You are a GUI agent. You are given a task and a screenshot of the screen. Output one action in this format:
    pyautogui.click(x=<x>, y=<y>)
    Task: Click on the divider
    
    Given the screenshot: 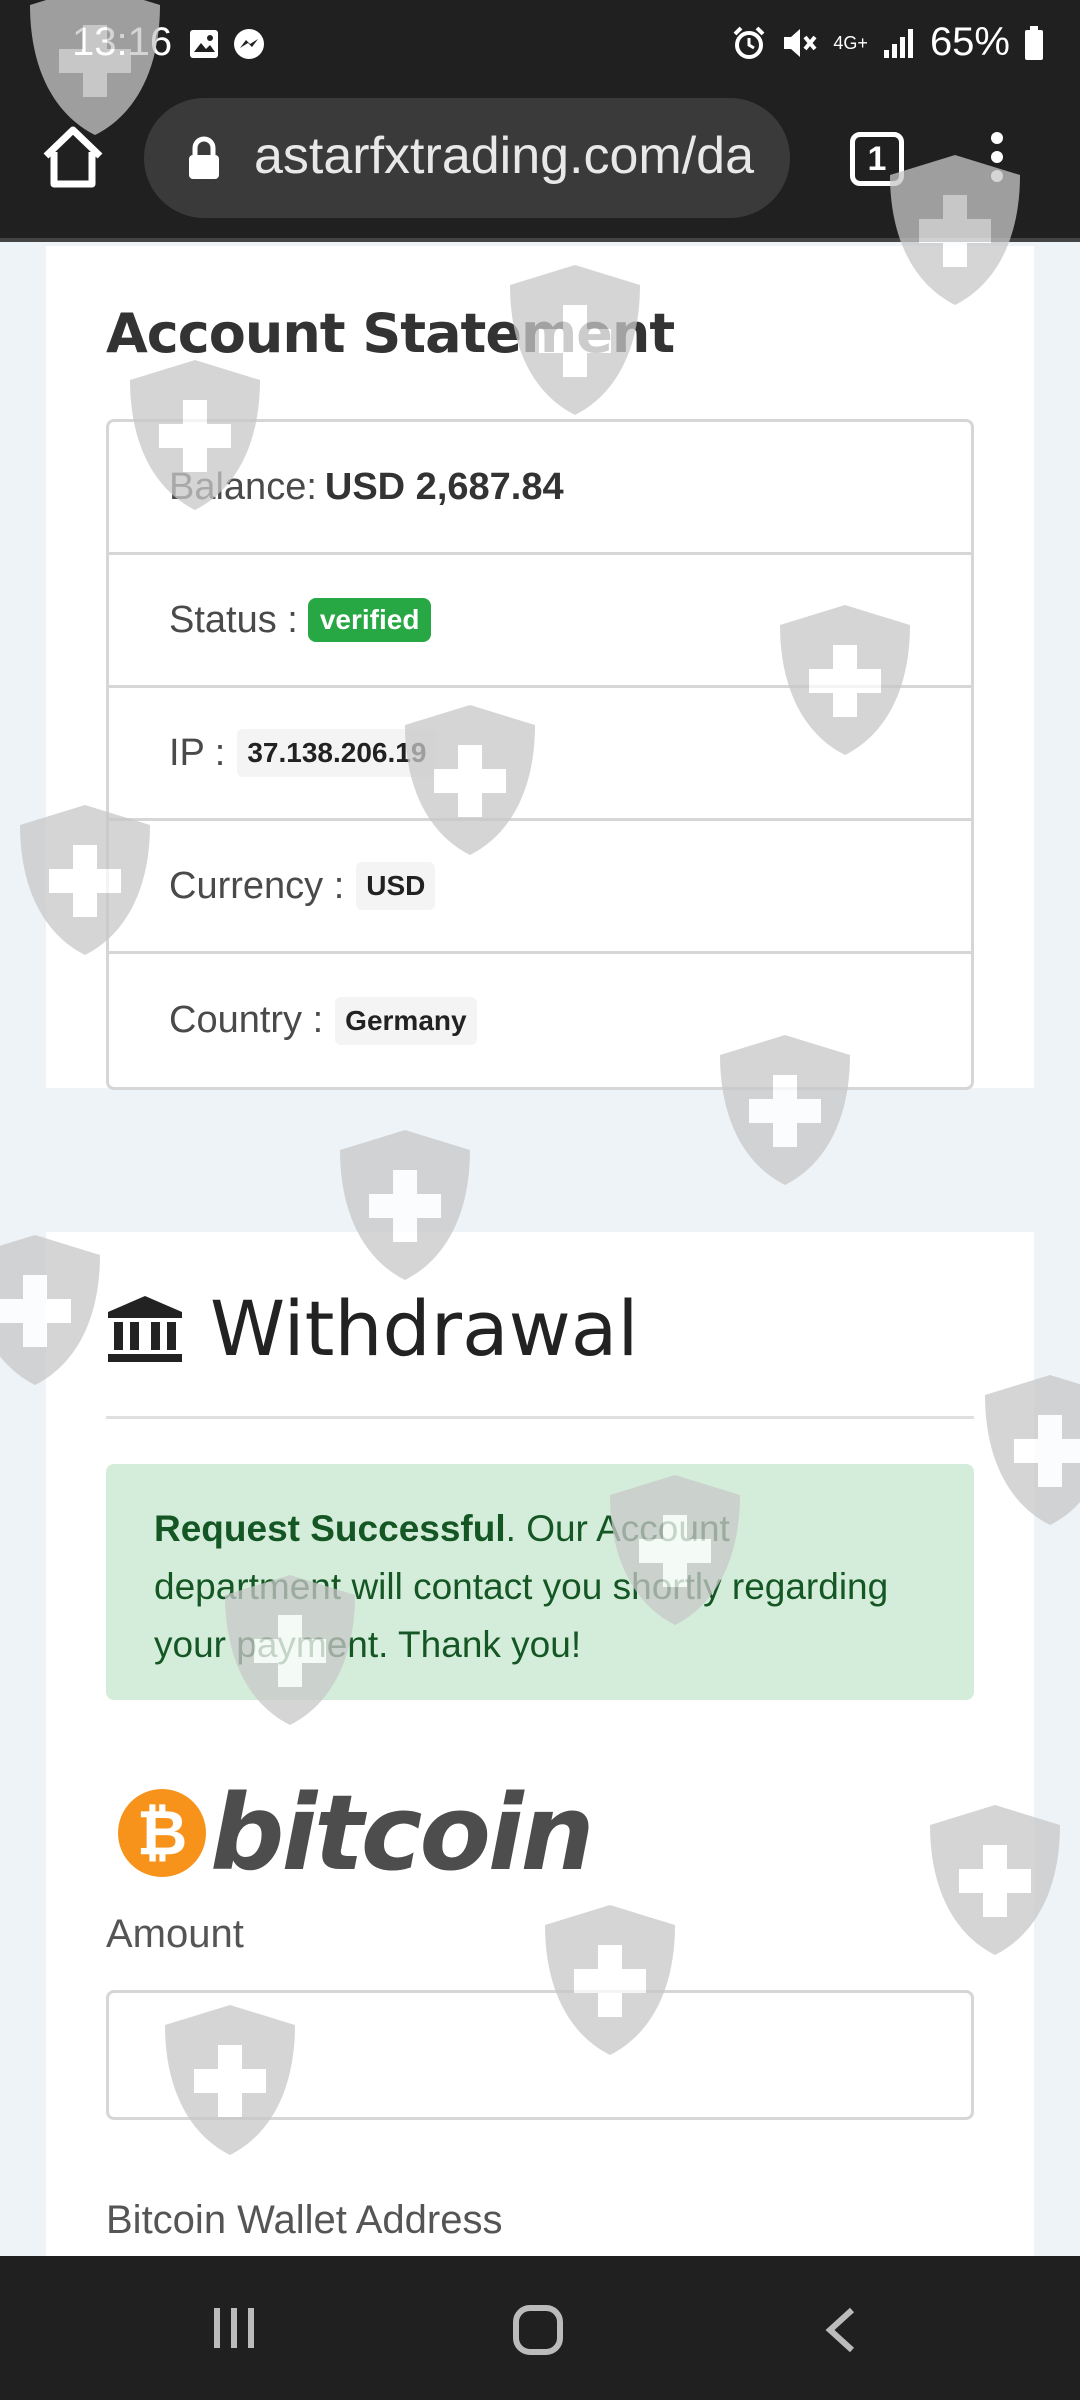 What is the action you would take?
    pyautogui.click(x=540, y=1417)
    